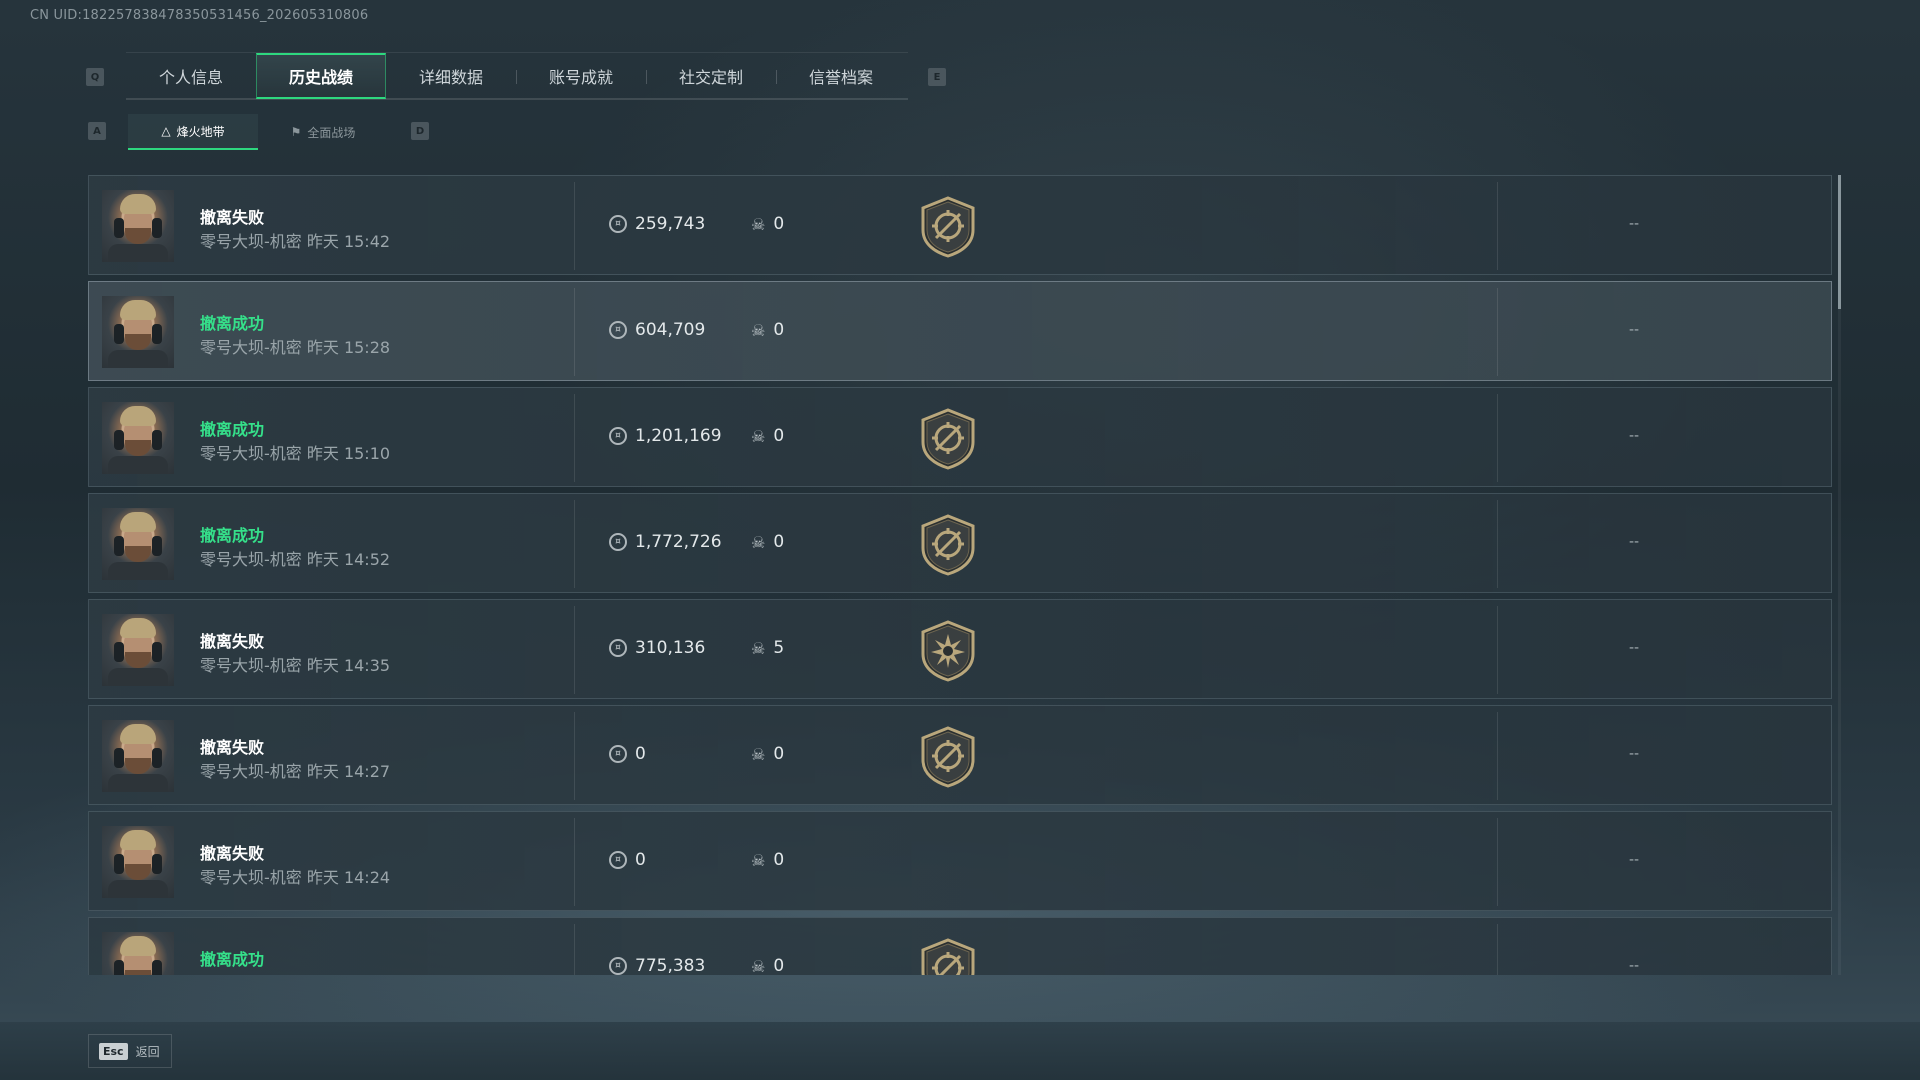  I want to click on match-row: 撤离成功 零号大坝-机密 昨天 15:10 ¤ 1,201,169 ☠ 0 --, so click(960, 437).